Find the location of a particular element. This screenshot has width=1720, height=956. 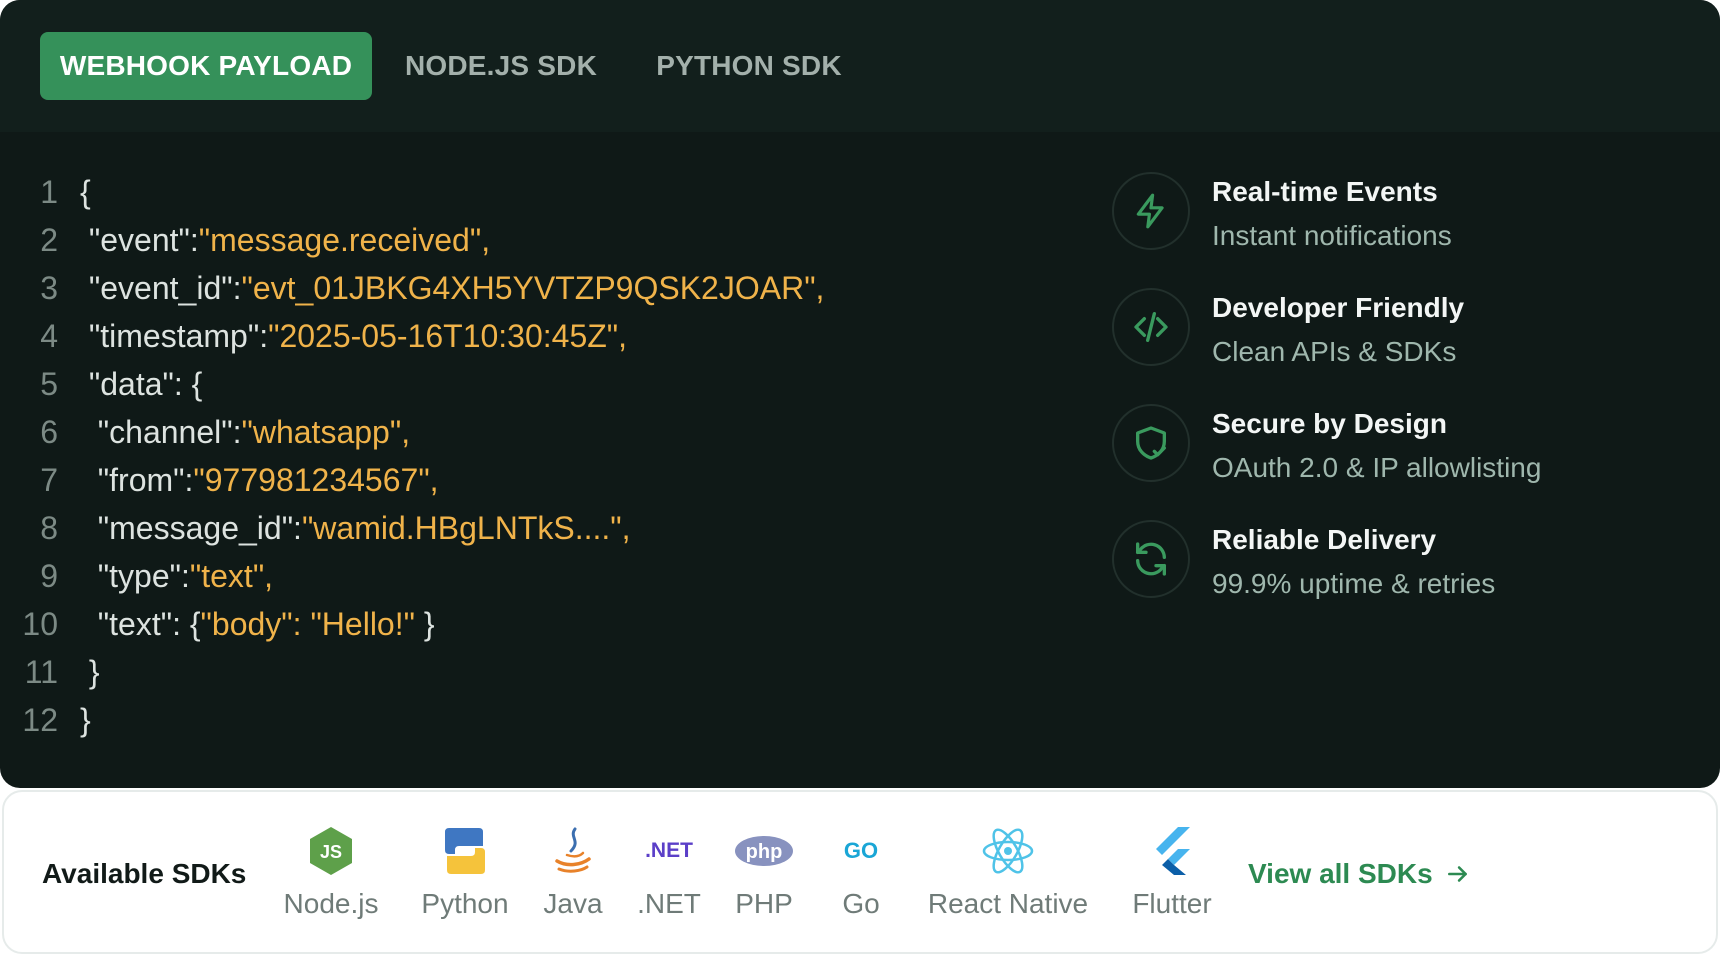

code-string: "wamid.HBgLNTkS....", is located at coordinates (466, 528).